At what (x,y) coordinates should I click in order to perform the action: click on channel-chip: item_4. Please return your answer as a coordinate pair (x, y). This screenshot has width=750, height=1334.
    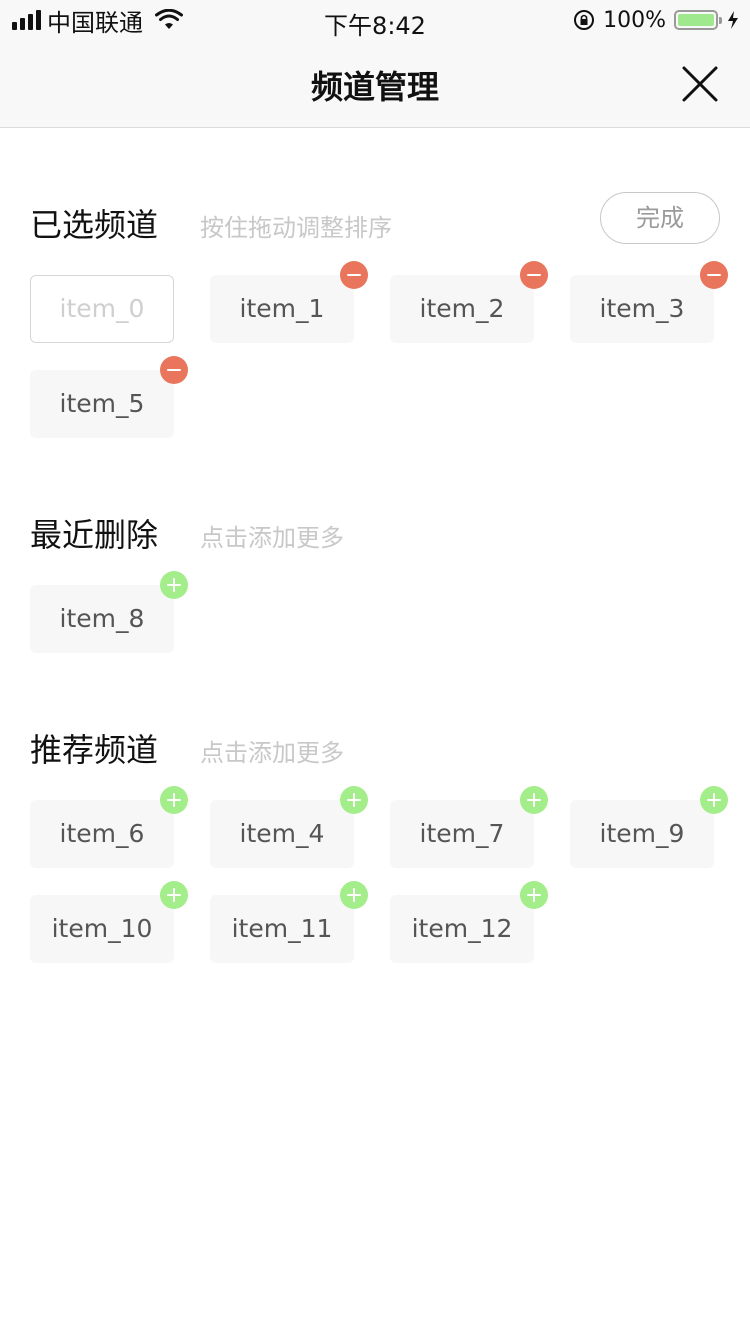
    Looking at the image, I should click on (289, 827).